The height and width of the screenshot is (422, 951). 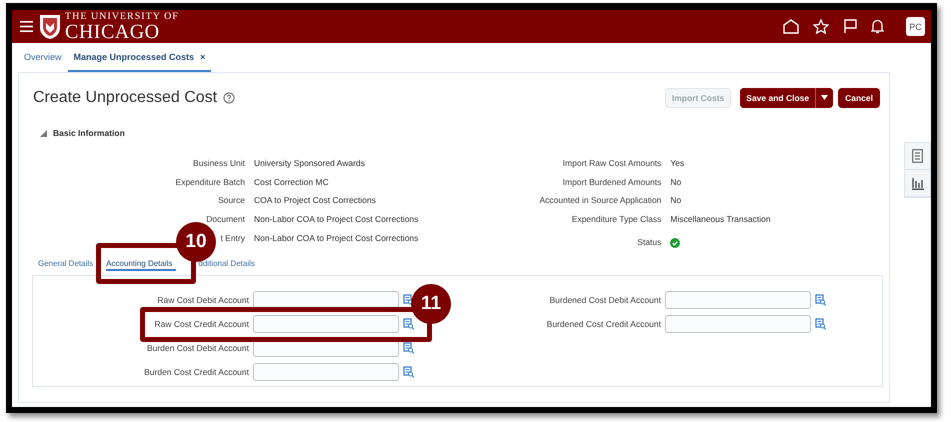 What do you see at coordinates (915, 26) in the screenshot?
I see `user-avatar: PC` at bounding box center [915, 26].